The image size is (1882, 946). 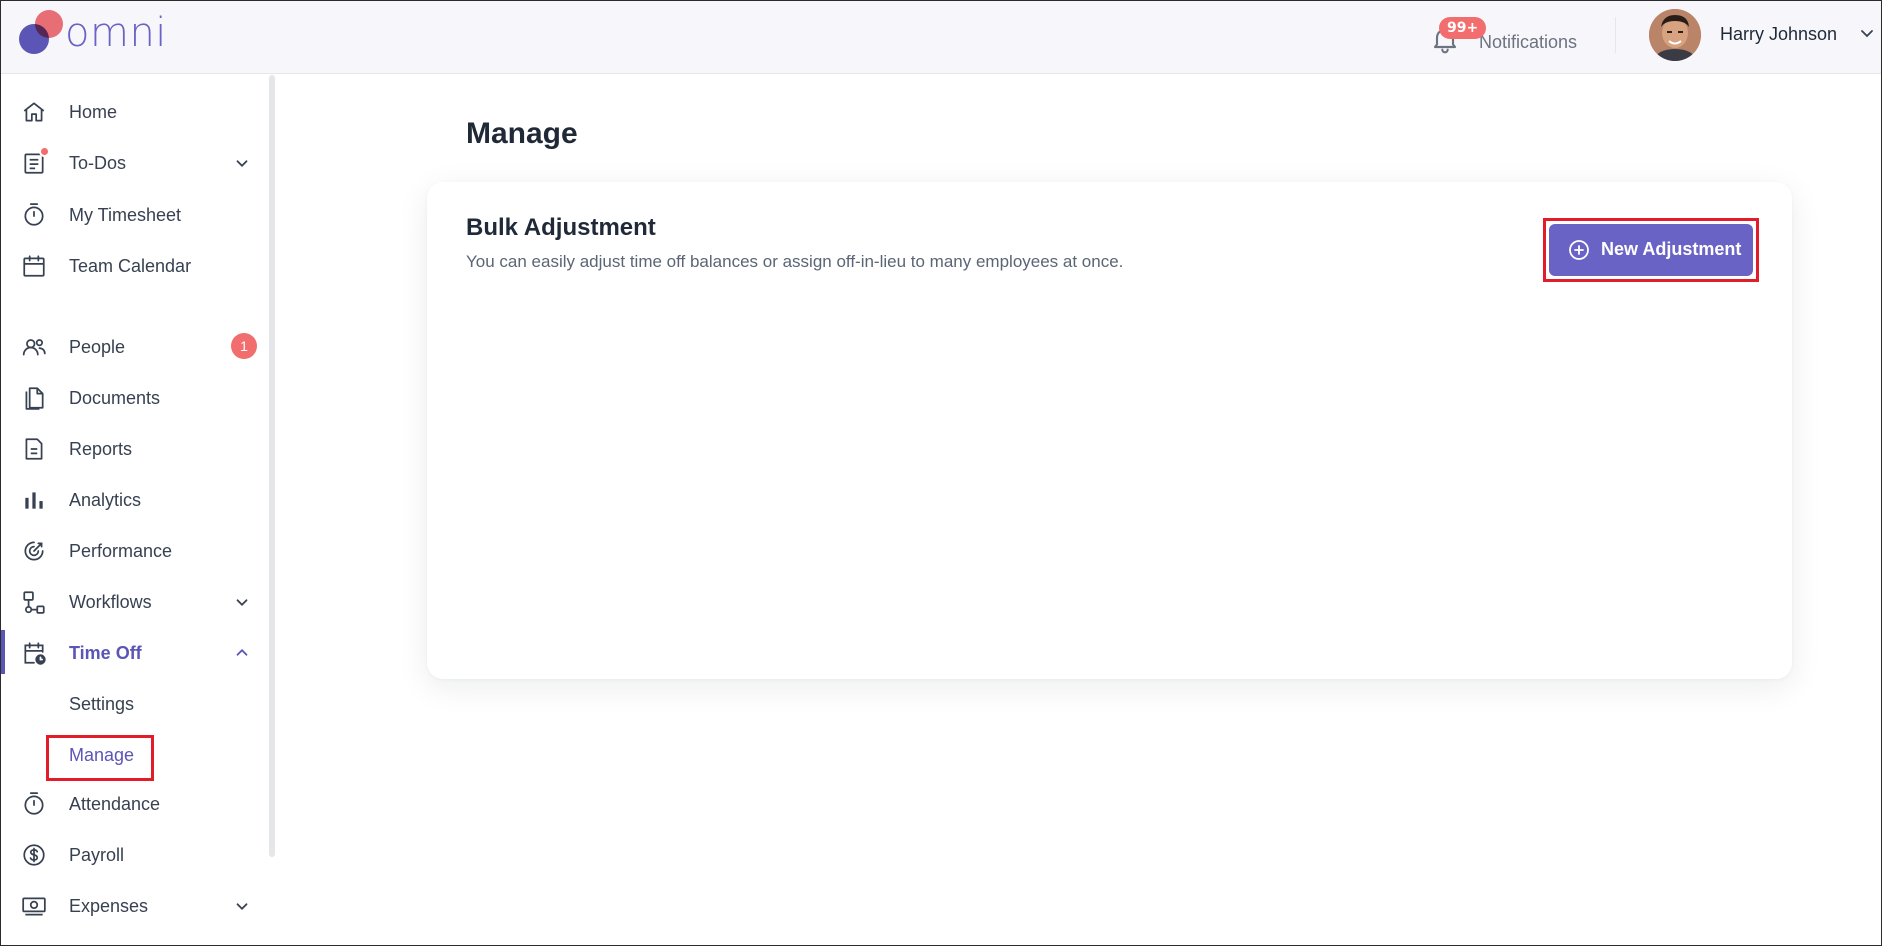 I want to click on sidebar-item-home: Home, so click(x=132, y=111).